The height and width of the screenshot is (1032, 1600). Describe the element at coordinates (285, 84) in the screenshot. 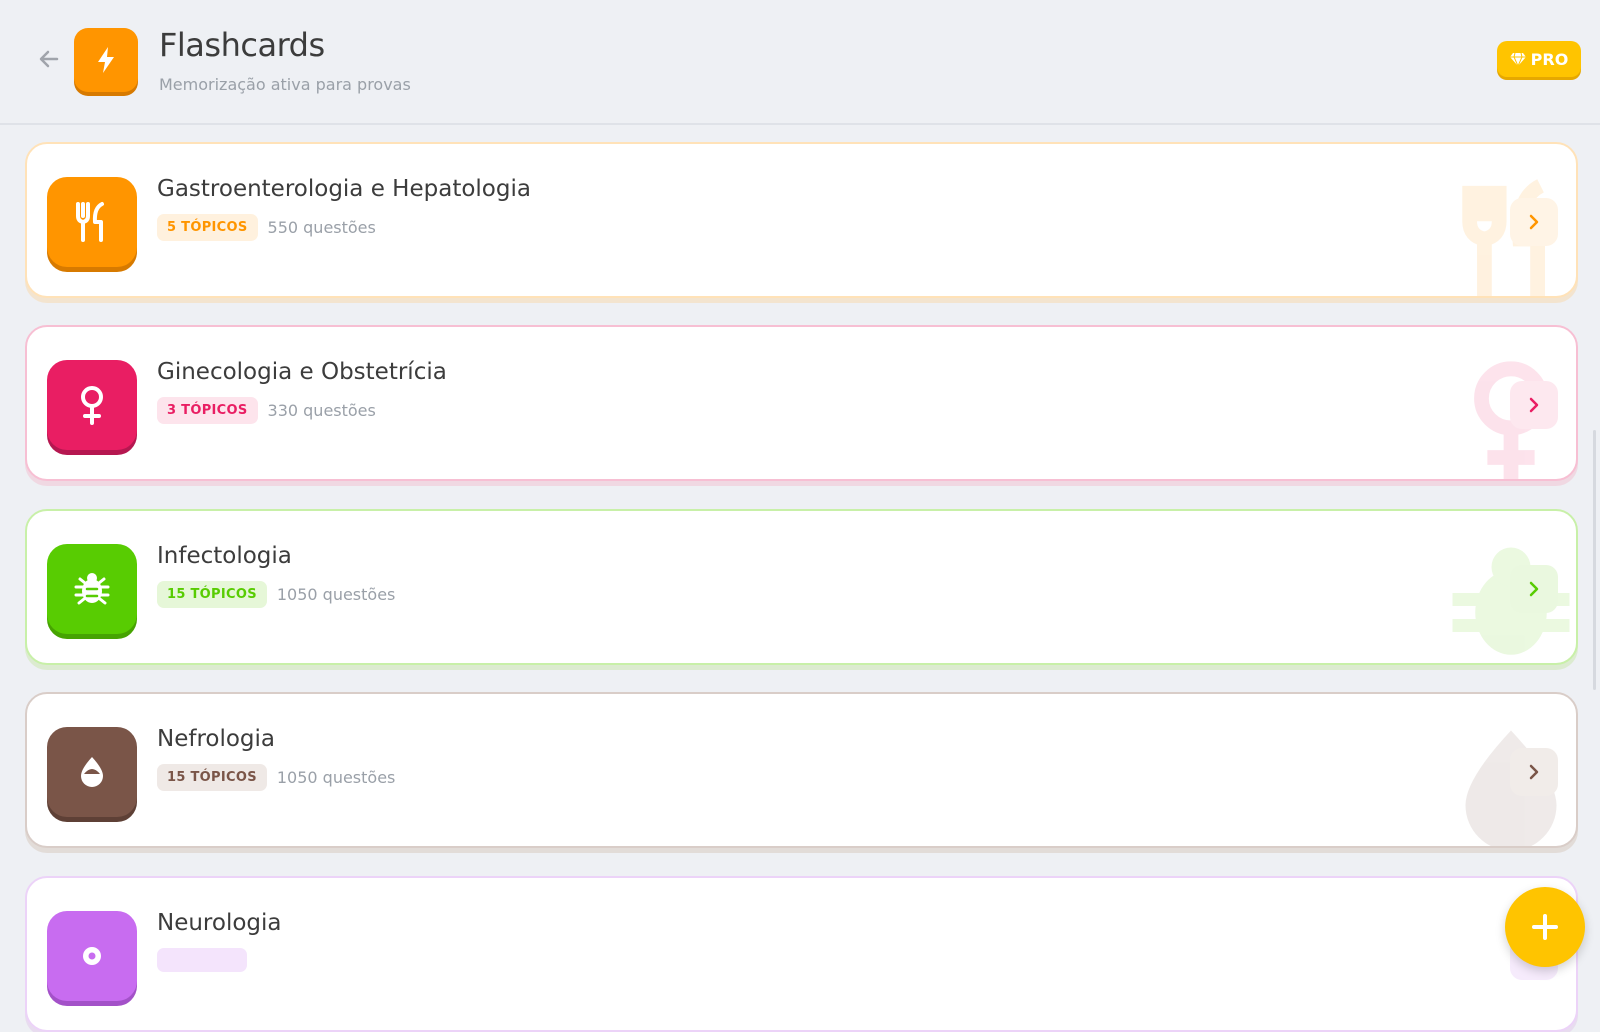

I see `page-subtitle: Memorização ativa para provas` at that location.